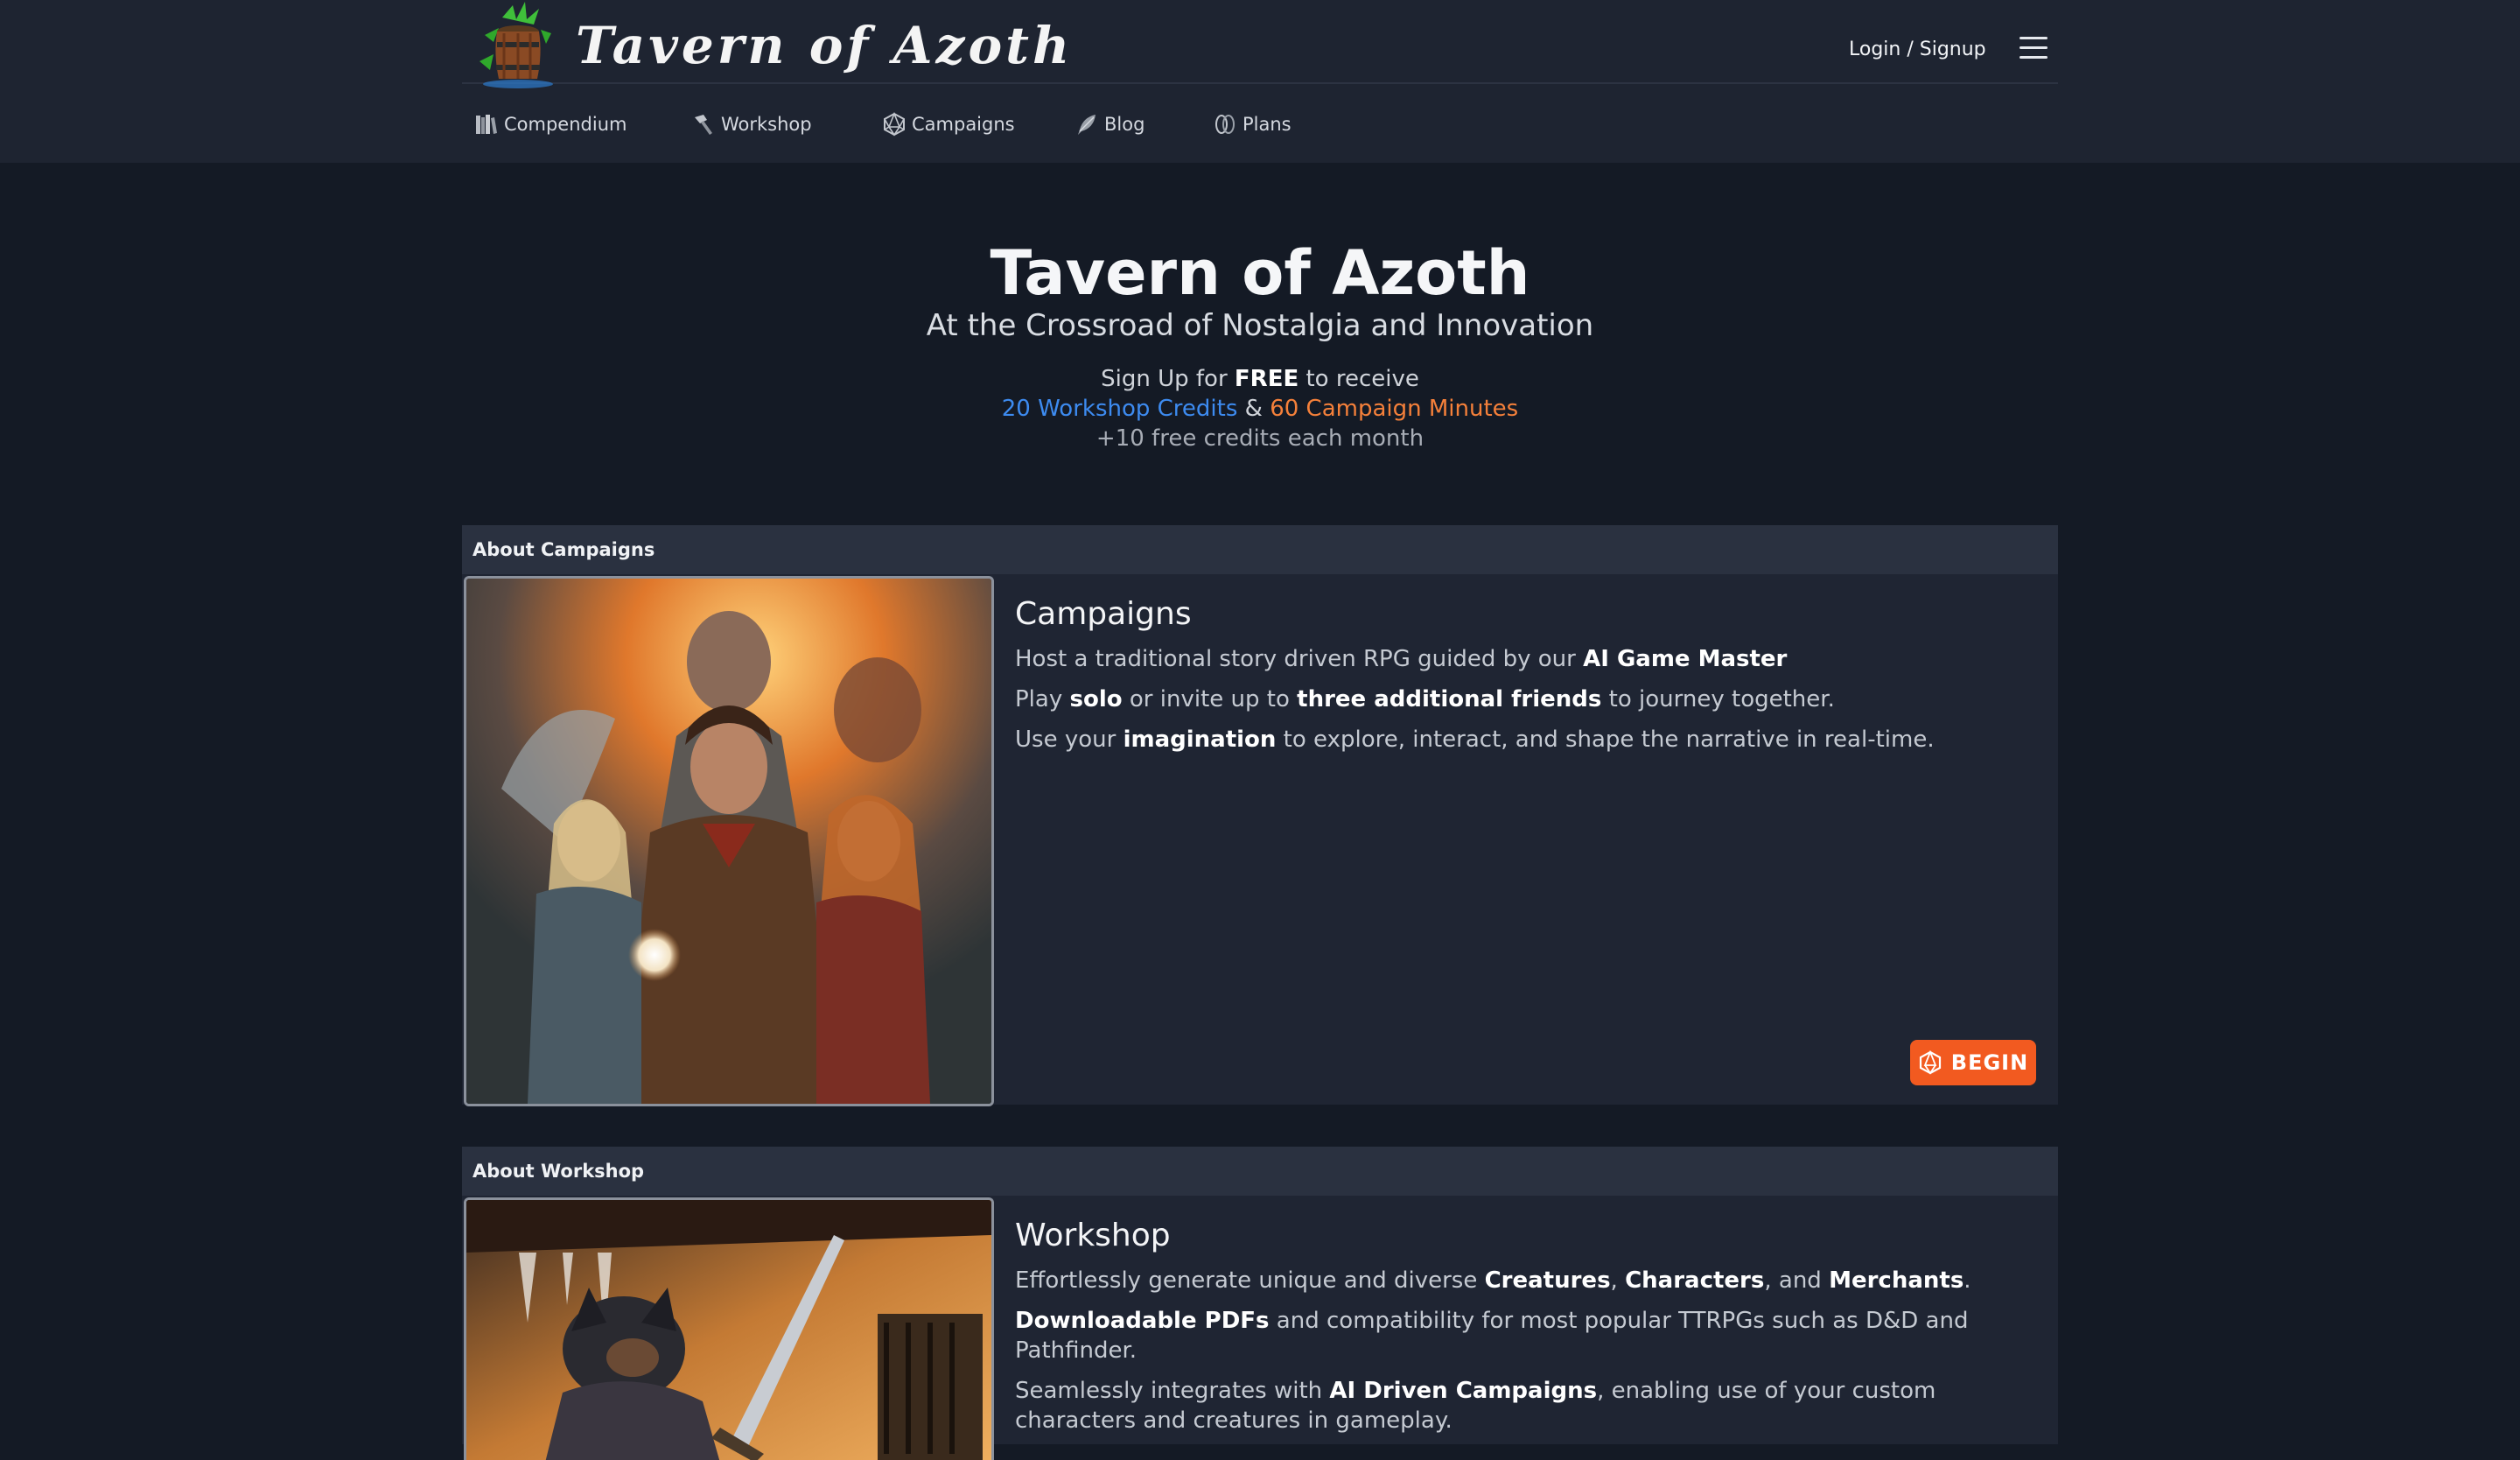 The image size is (2520, 1460). What do you see at coordinates (565, 125) in the screenshot?
I see `nav-label: Compendium` at bounding box center [565, 125].